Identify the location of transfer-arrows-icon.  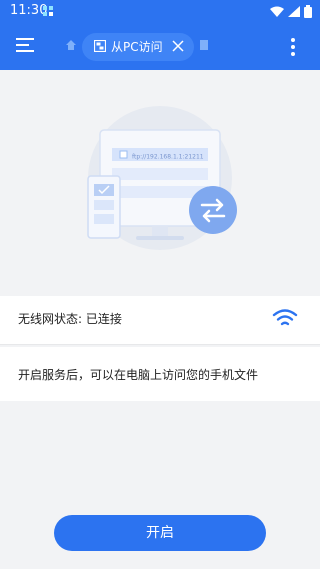
(213, 210).